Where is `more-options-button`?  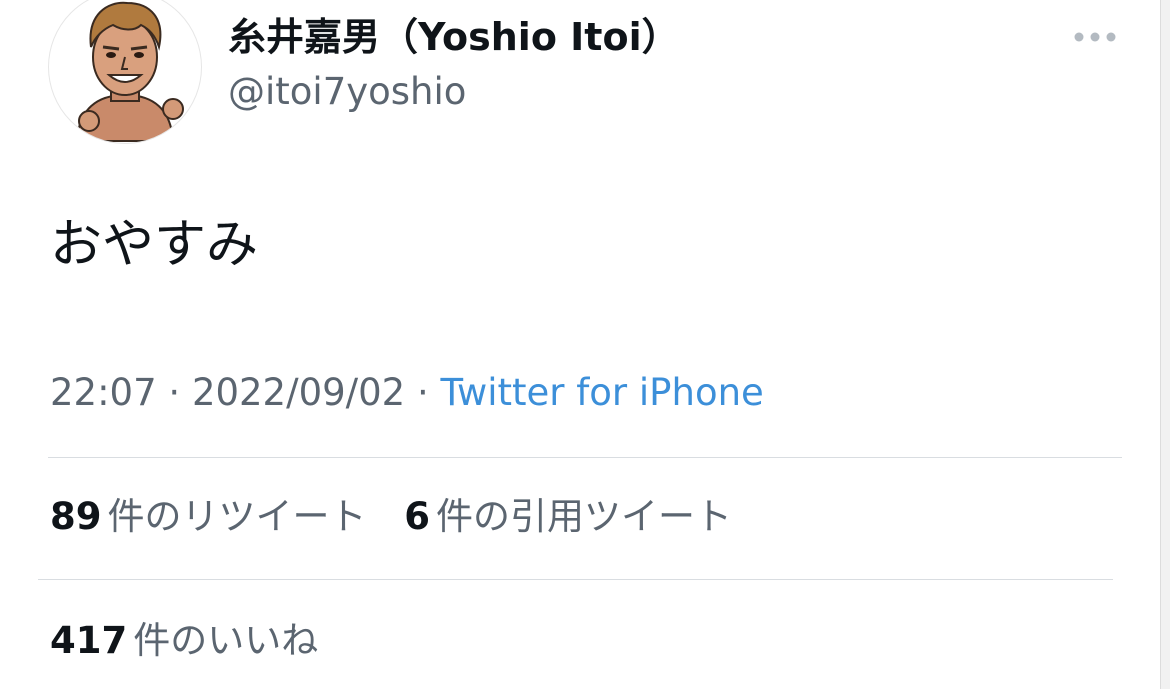 more-options-button is located at coordinates (1095, 37).